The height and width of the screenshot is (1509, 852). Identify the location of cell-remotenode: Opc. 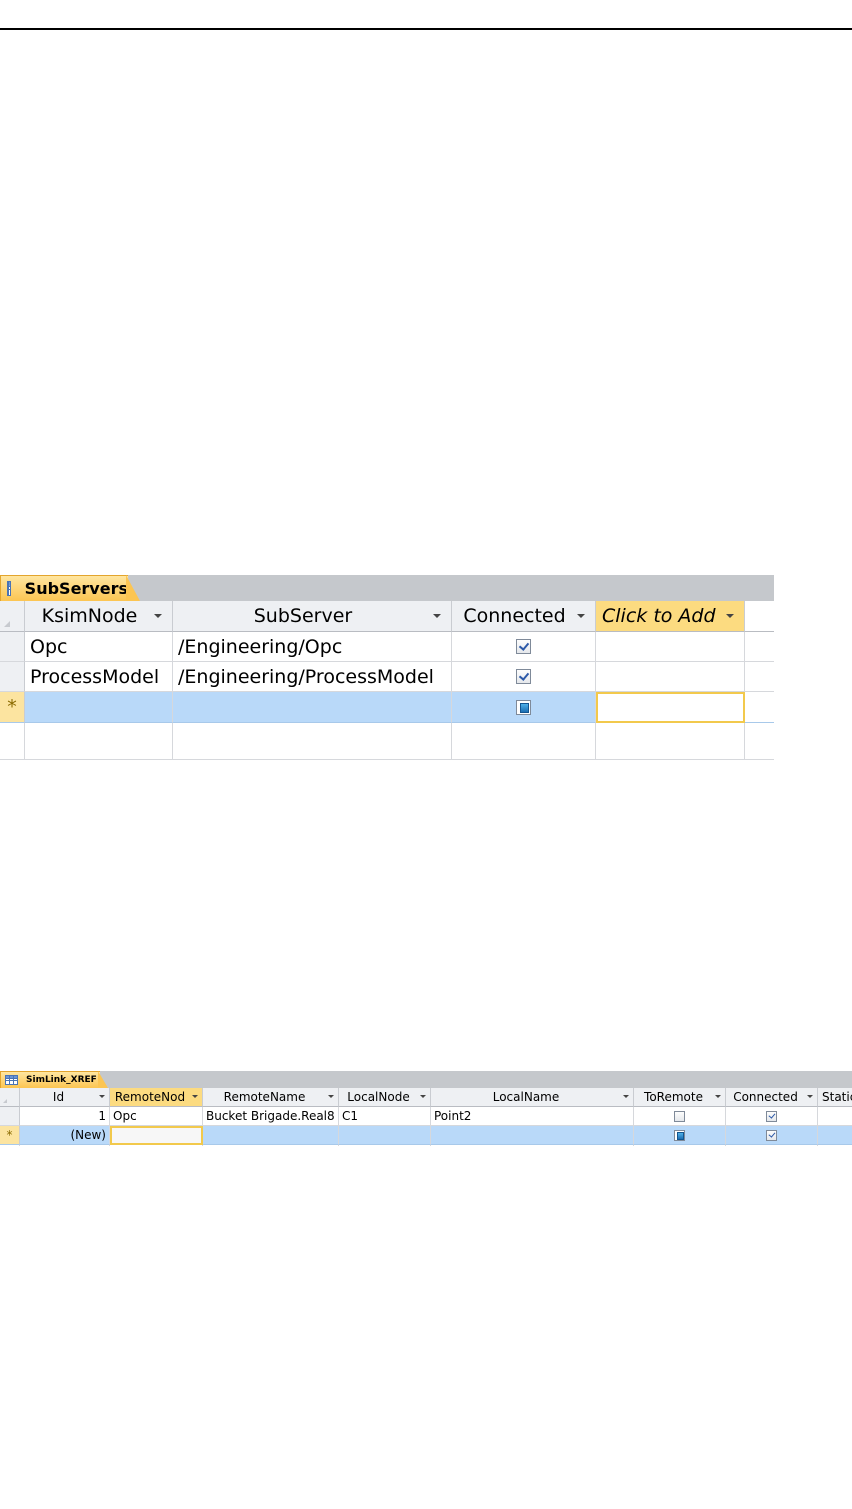
(156, 1116).